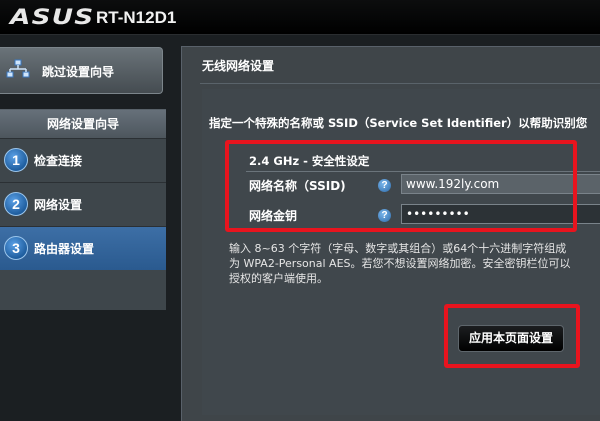 The width and height of the screenshot is (600, 421). I want to click on setup-wizard-panel: 网络设置向导 1 检查连接 2 网络设置 3 路由器设置, so click(83, 209).